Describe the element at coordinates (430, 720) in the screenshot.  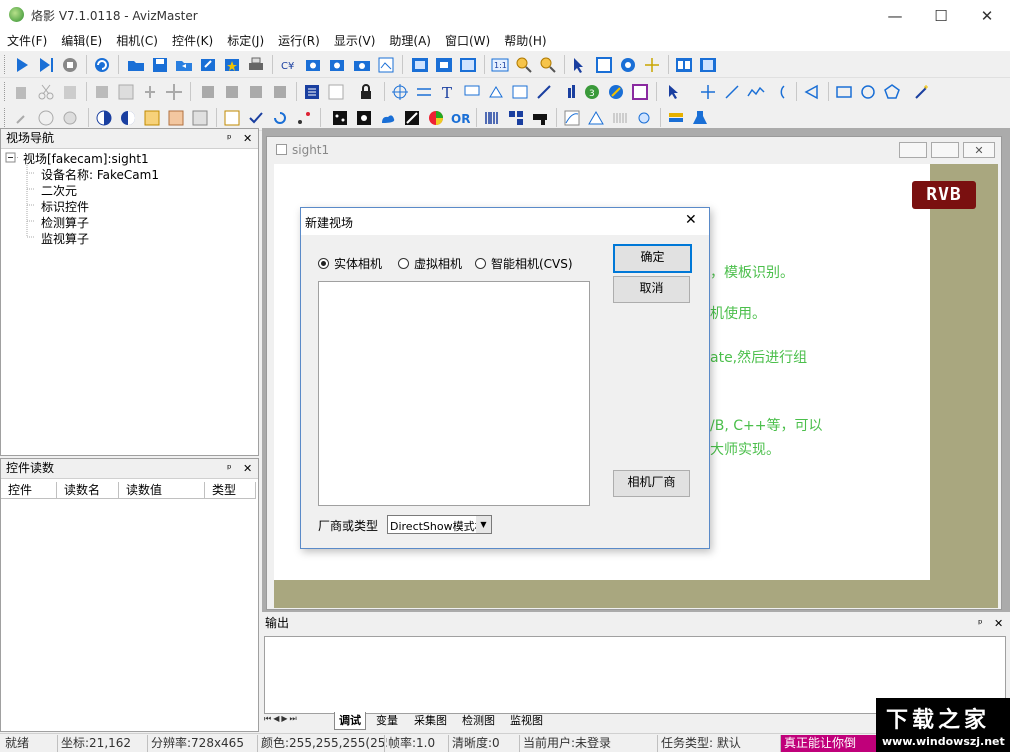
I see `tab-capture-image: 采集图` at that location.